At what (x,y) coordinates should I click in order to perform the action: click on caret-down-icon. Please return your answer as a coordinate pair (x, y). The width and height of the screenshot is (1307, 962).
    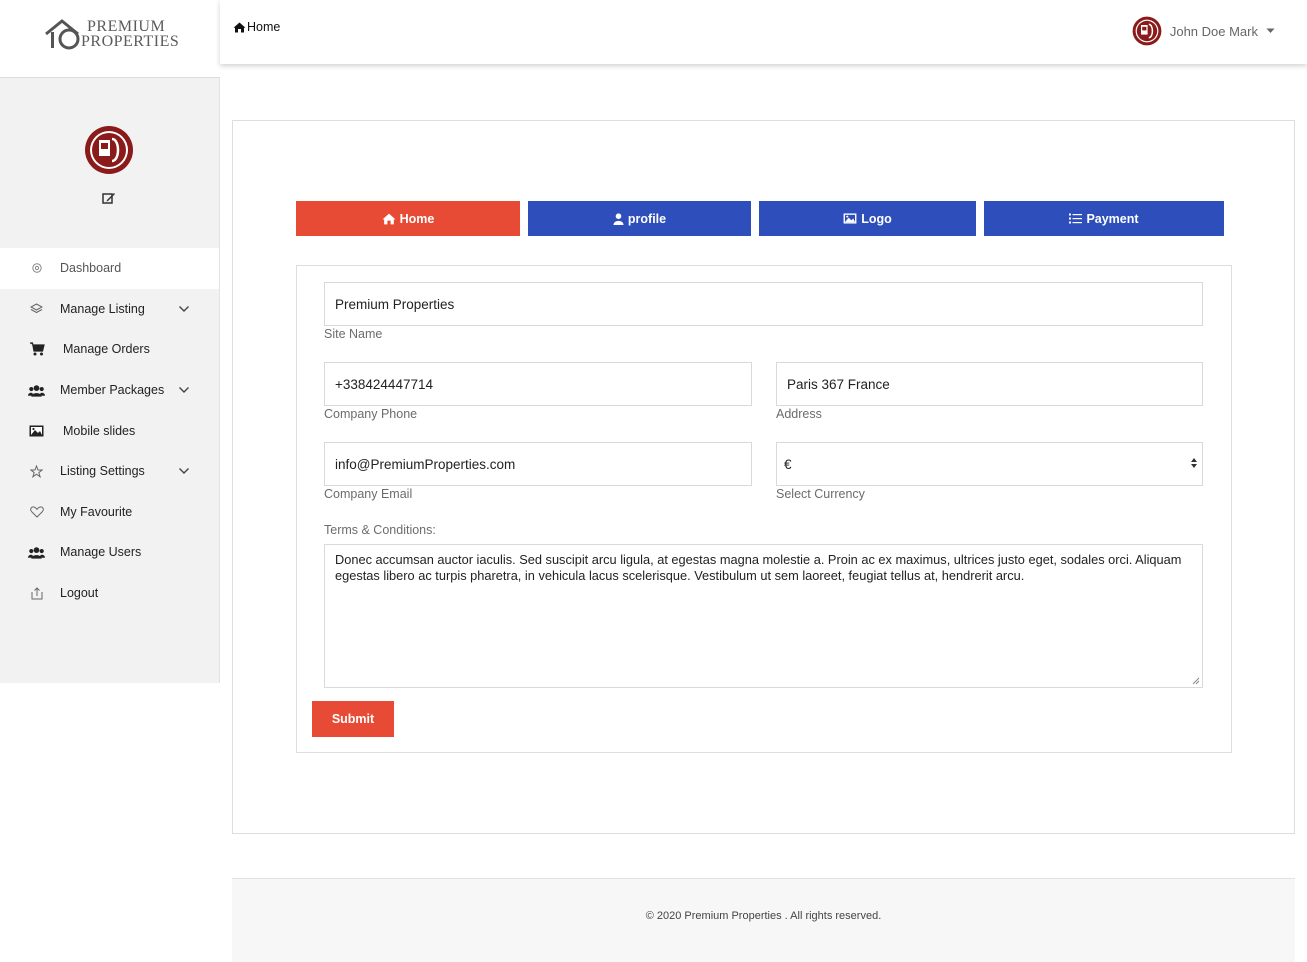
    Looking at the image, I should click on (1270, 31).